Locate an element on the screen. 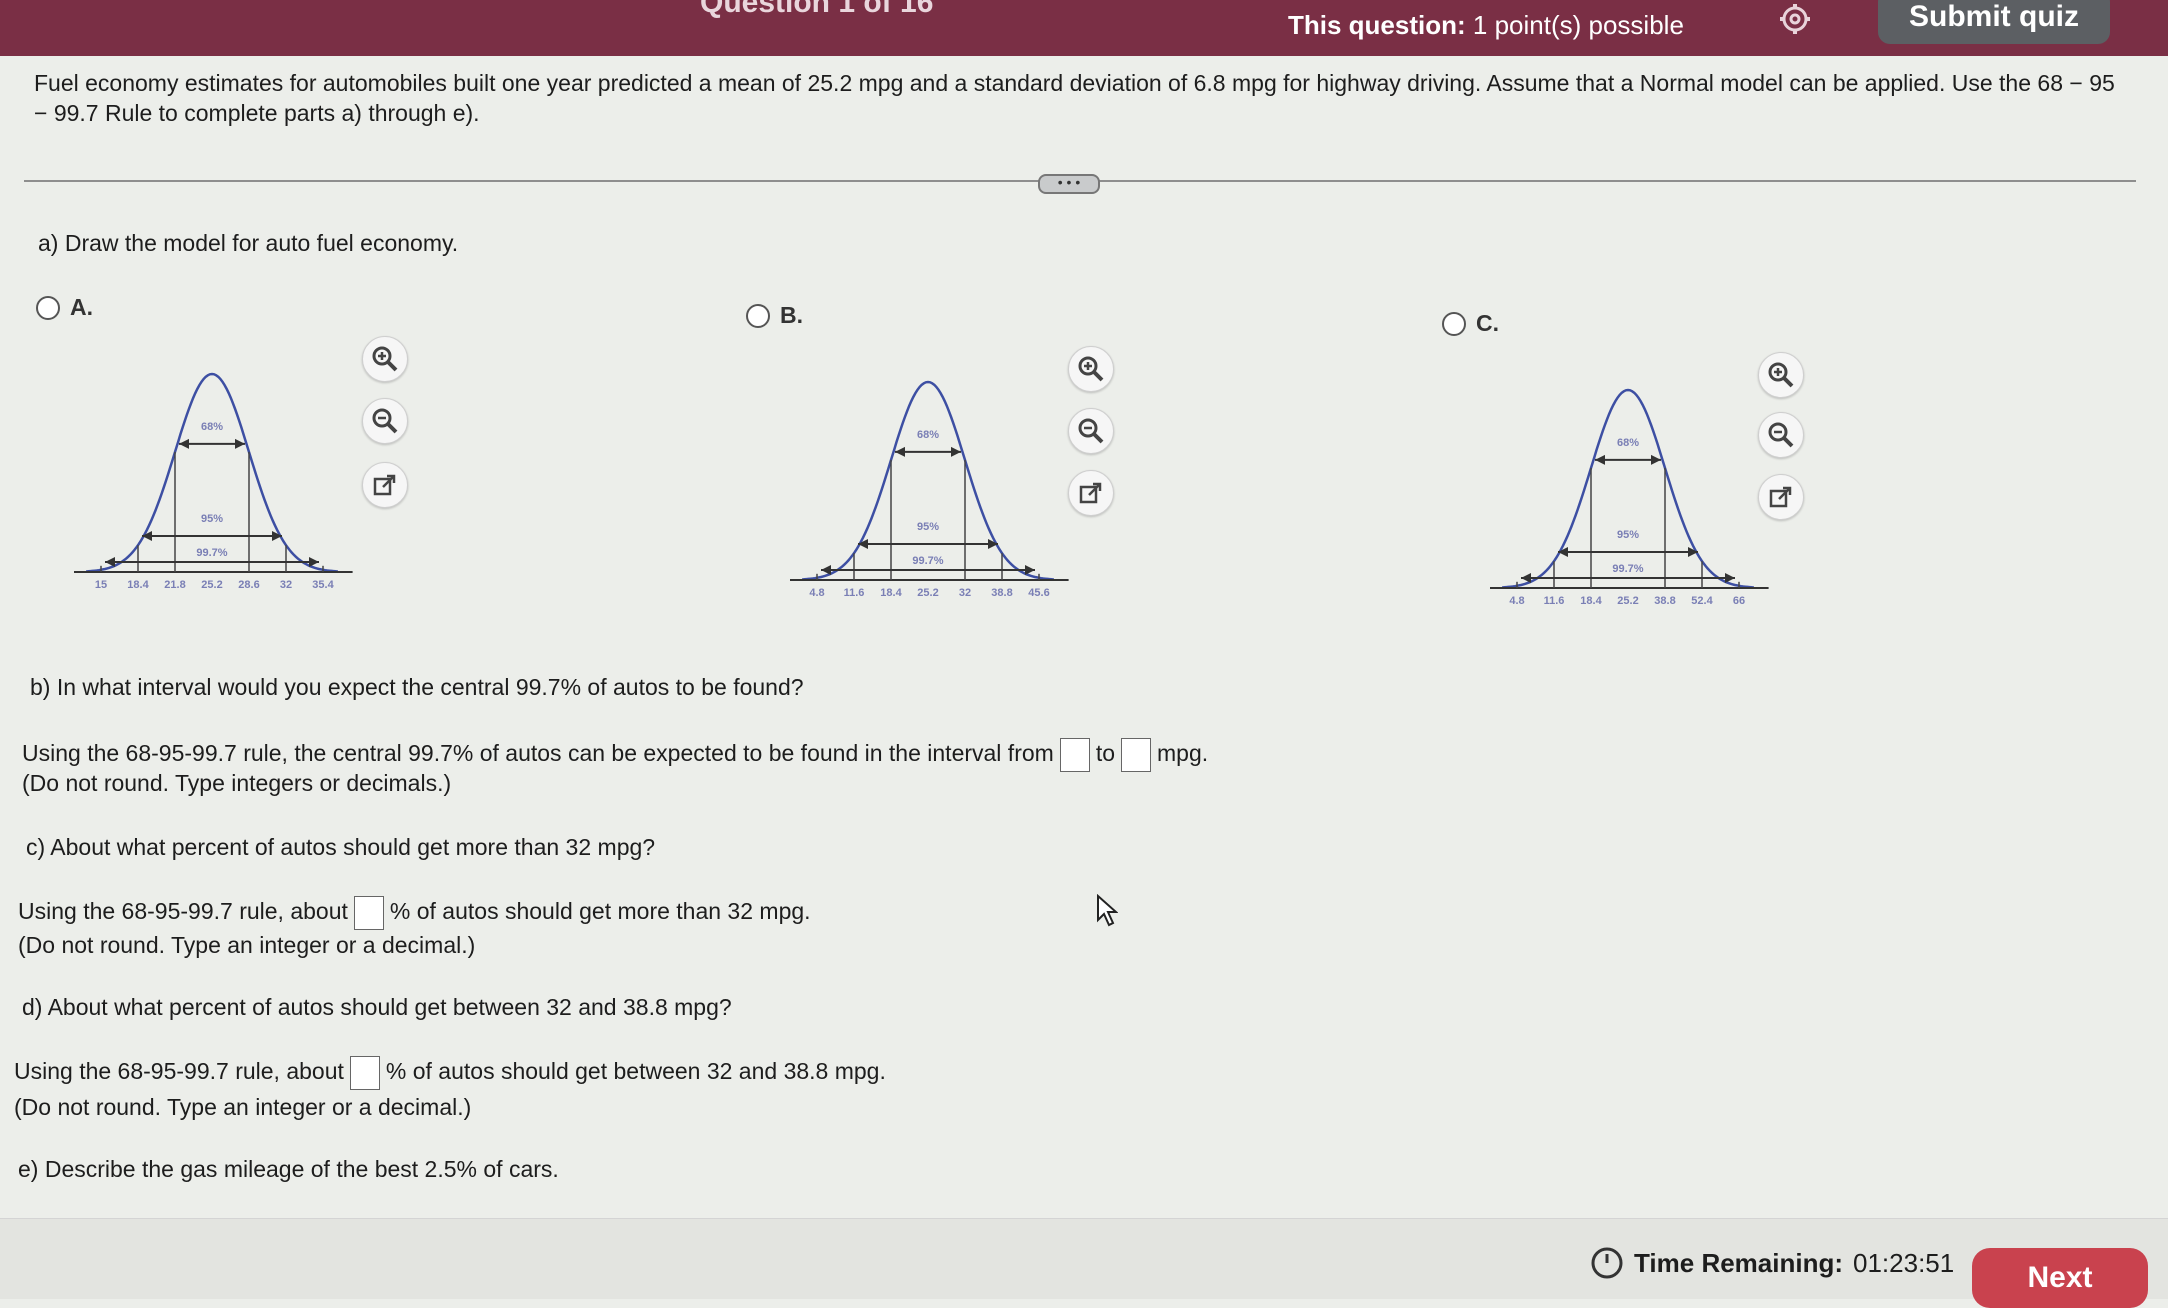 Image resolution: width=2168 pixels, height=1308 pixels. zoom-out-button-c is located at coordinates (1781, 435).